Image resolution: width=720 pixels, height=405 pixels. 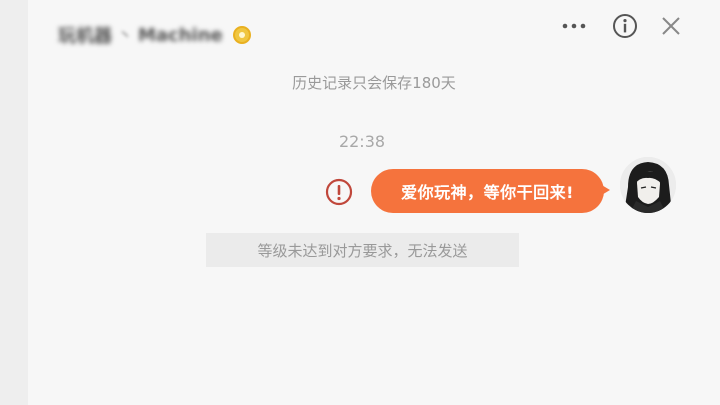 I want to click on more-dots-icon, so click(x=574, y=26).